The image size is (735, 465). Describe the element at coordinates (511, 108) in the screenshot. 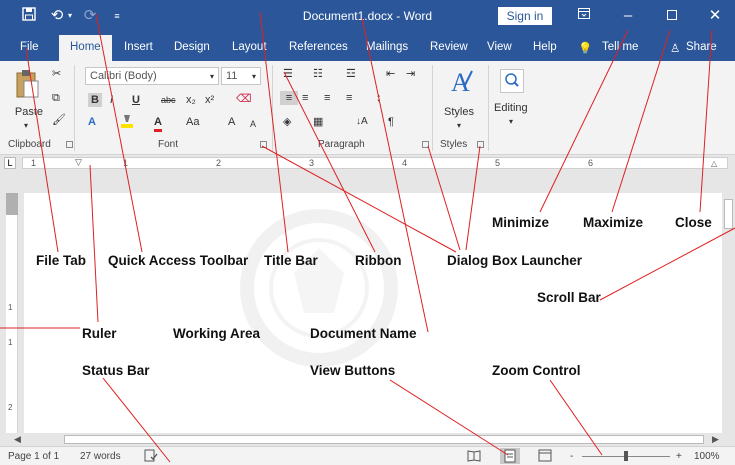

I see `editing-button: Editing` at that location.